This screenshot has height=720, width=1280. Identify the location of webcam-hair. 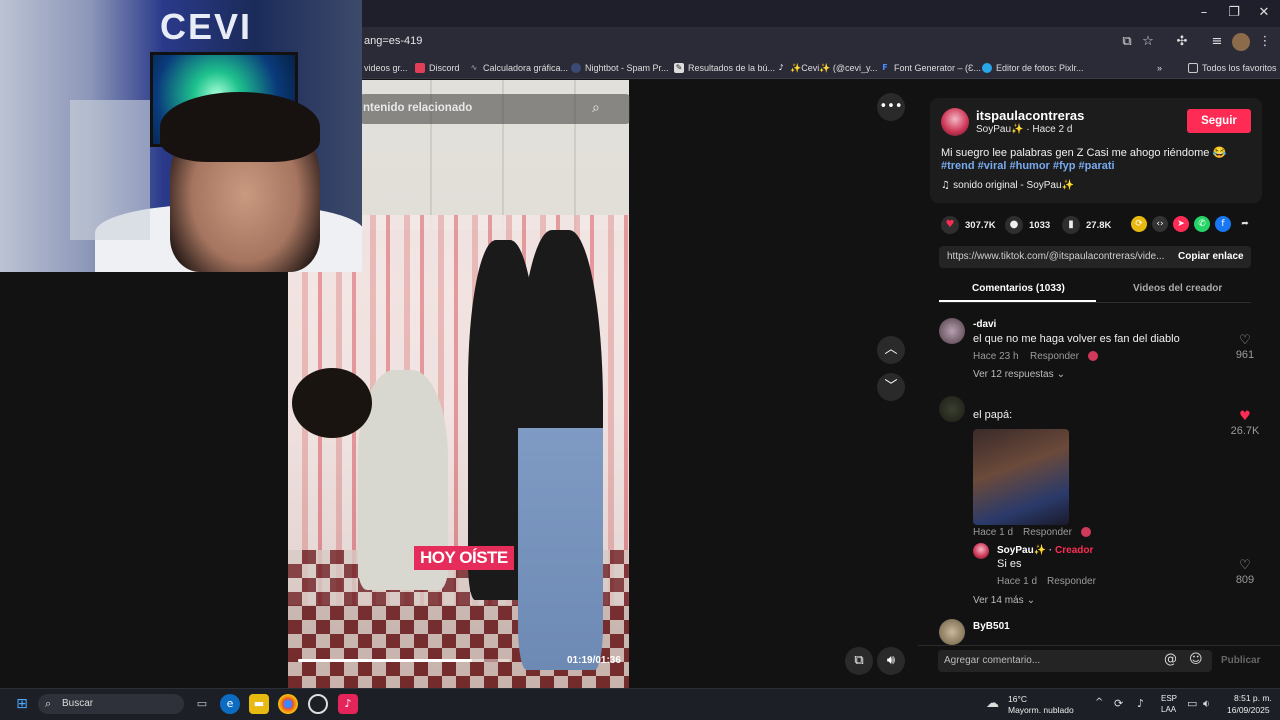
(240, 127).